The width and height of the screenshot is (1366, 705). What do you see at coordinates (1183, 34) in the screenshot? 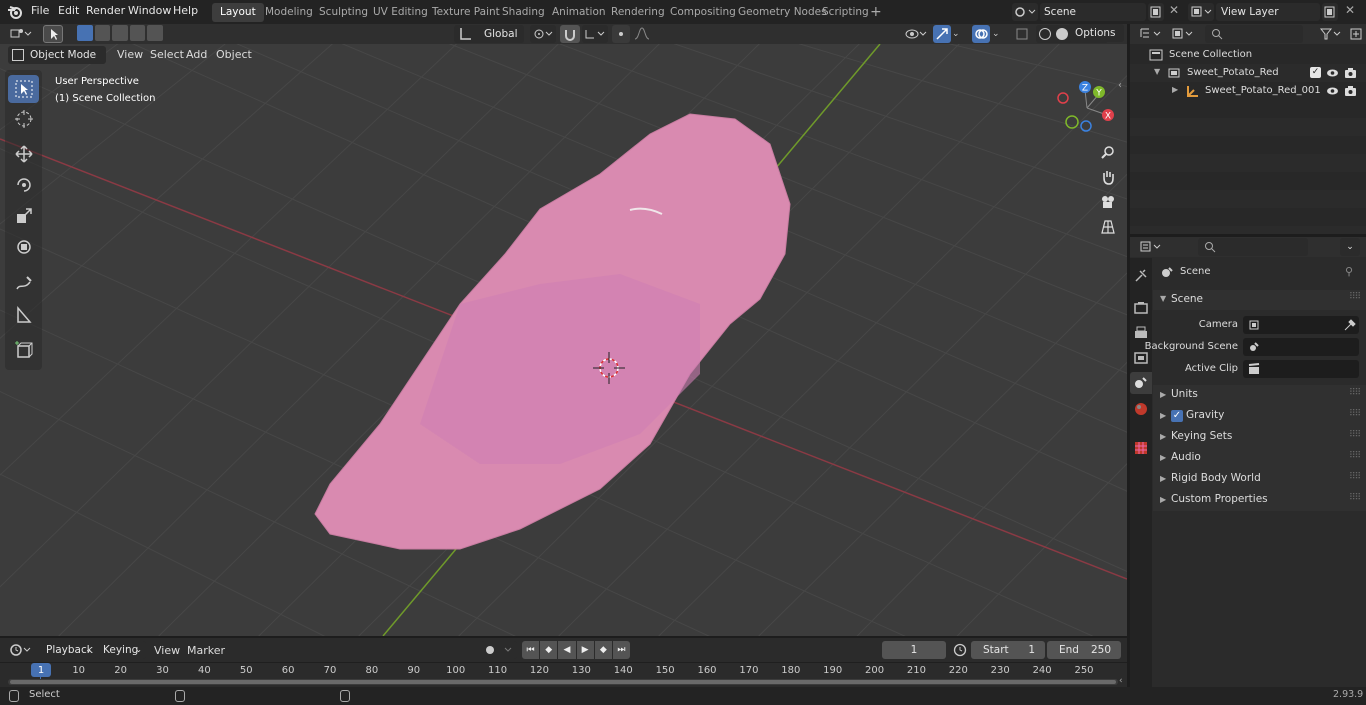
I see `display-mode-icon` at bounding box center [1183, 34].